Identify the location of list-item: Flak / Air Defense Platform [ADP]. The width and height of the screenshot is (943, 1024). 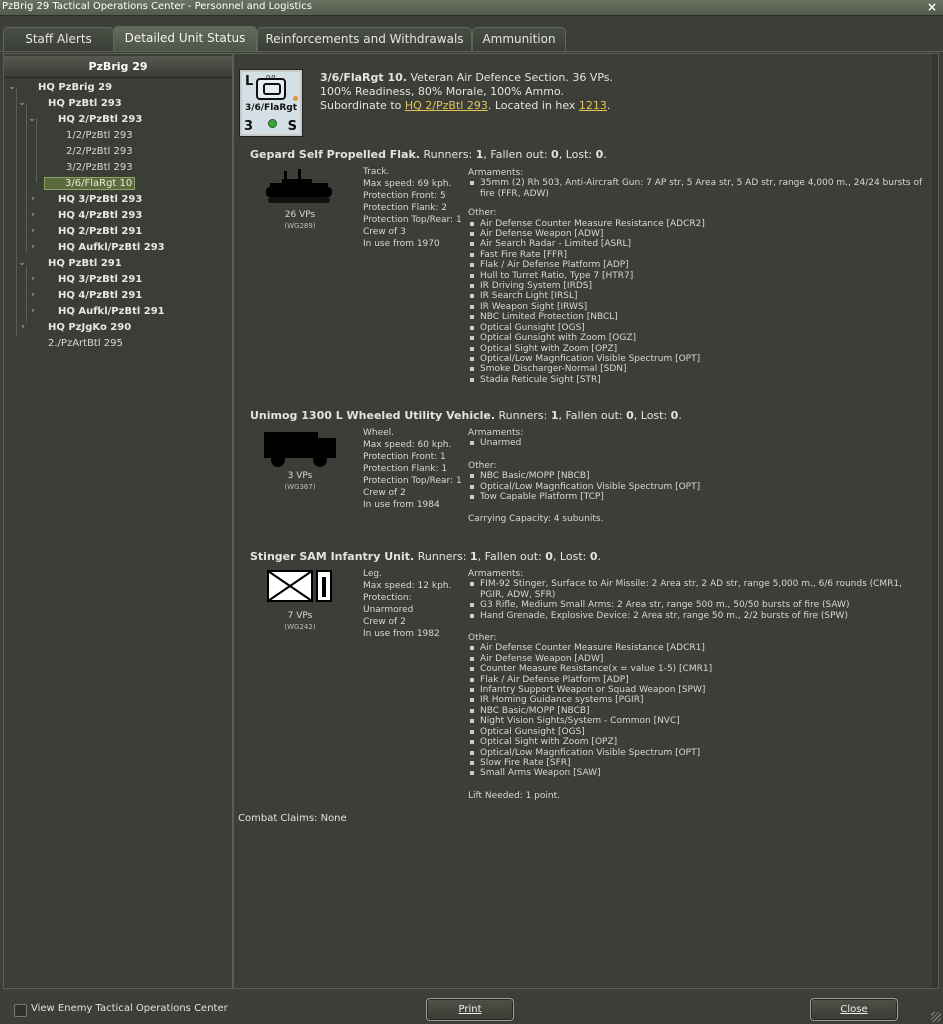
(695, 265).